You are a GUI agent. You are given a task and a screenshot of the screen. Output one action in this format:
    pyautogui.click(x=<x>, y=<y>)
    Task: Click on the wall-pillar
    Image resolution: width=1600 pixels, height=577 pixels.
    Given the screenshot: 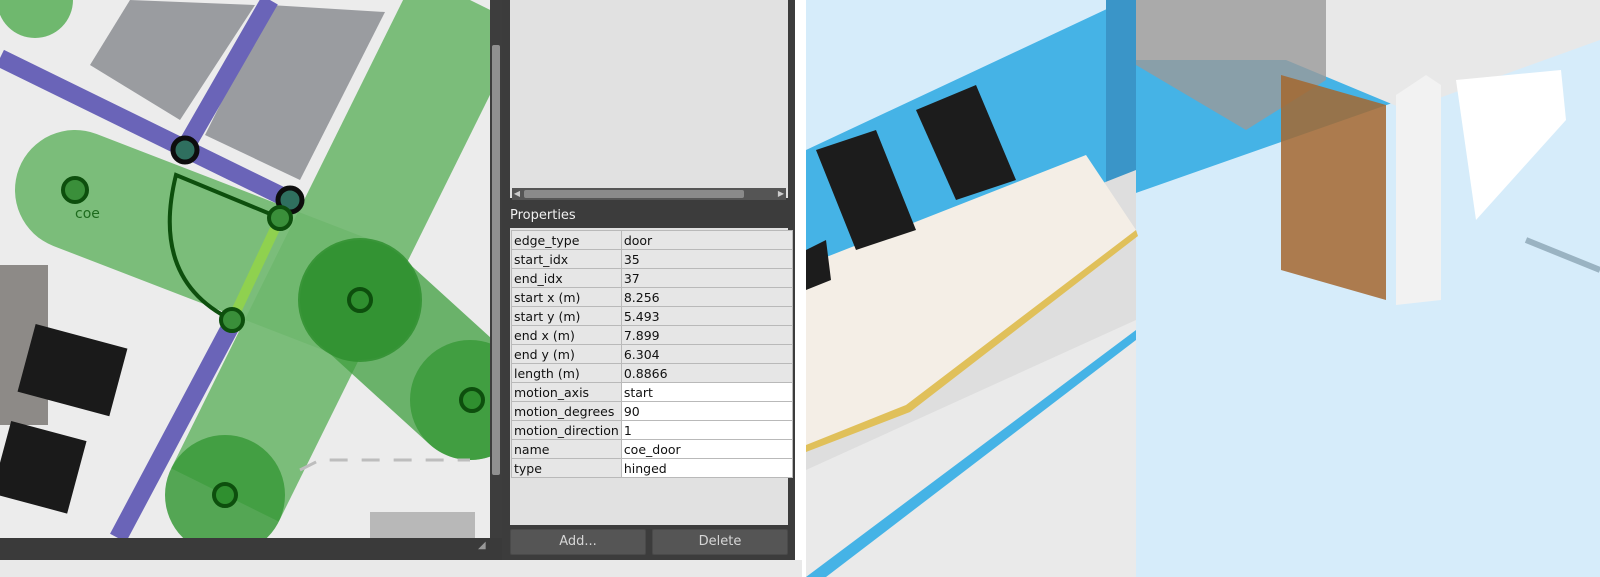 What is the action you would take?
    pyautogui.click(x=1418, y=190)
    